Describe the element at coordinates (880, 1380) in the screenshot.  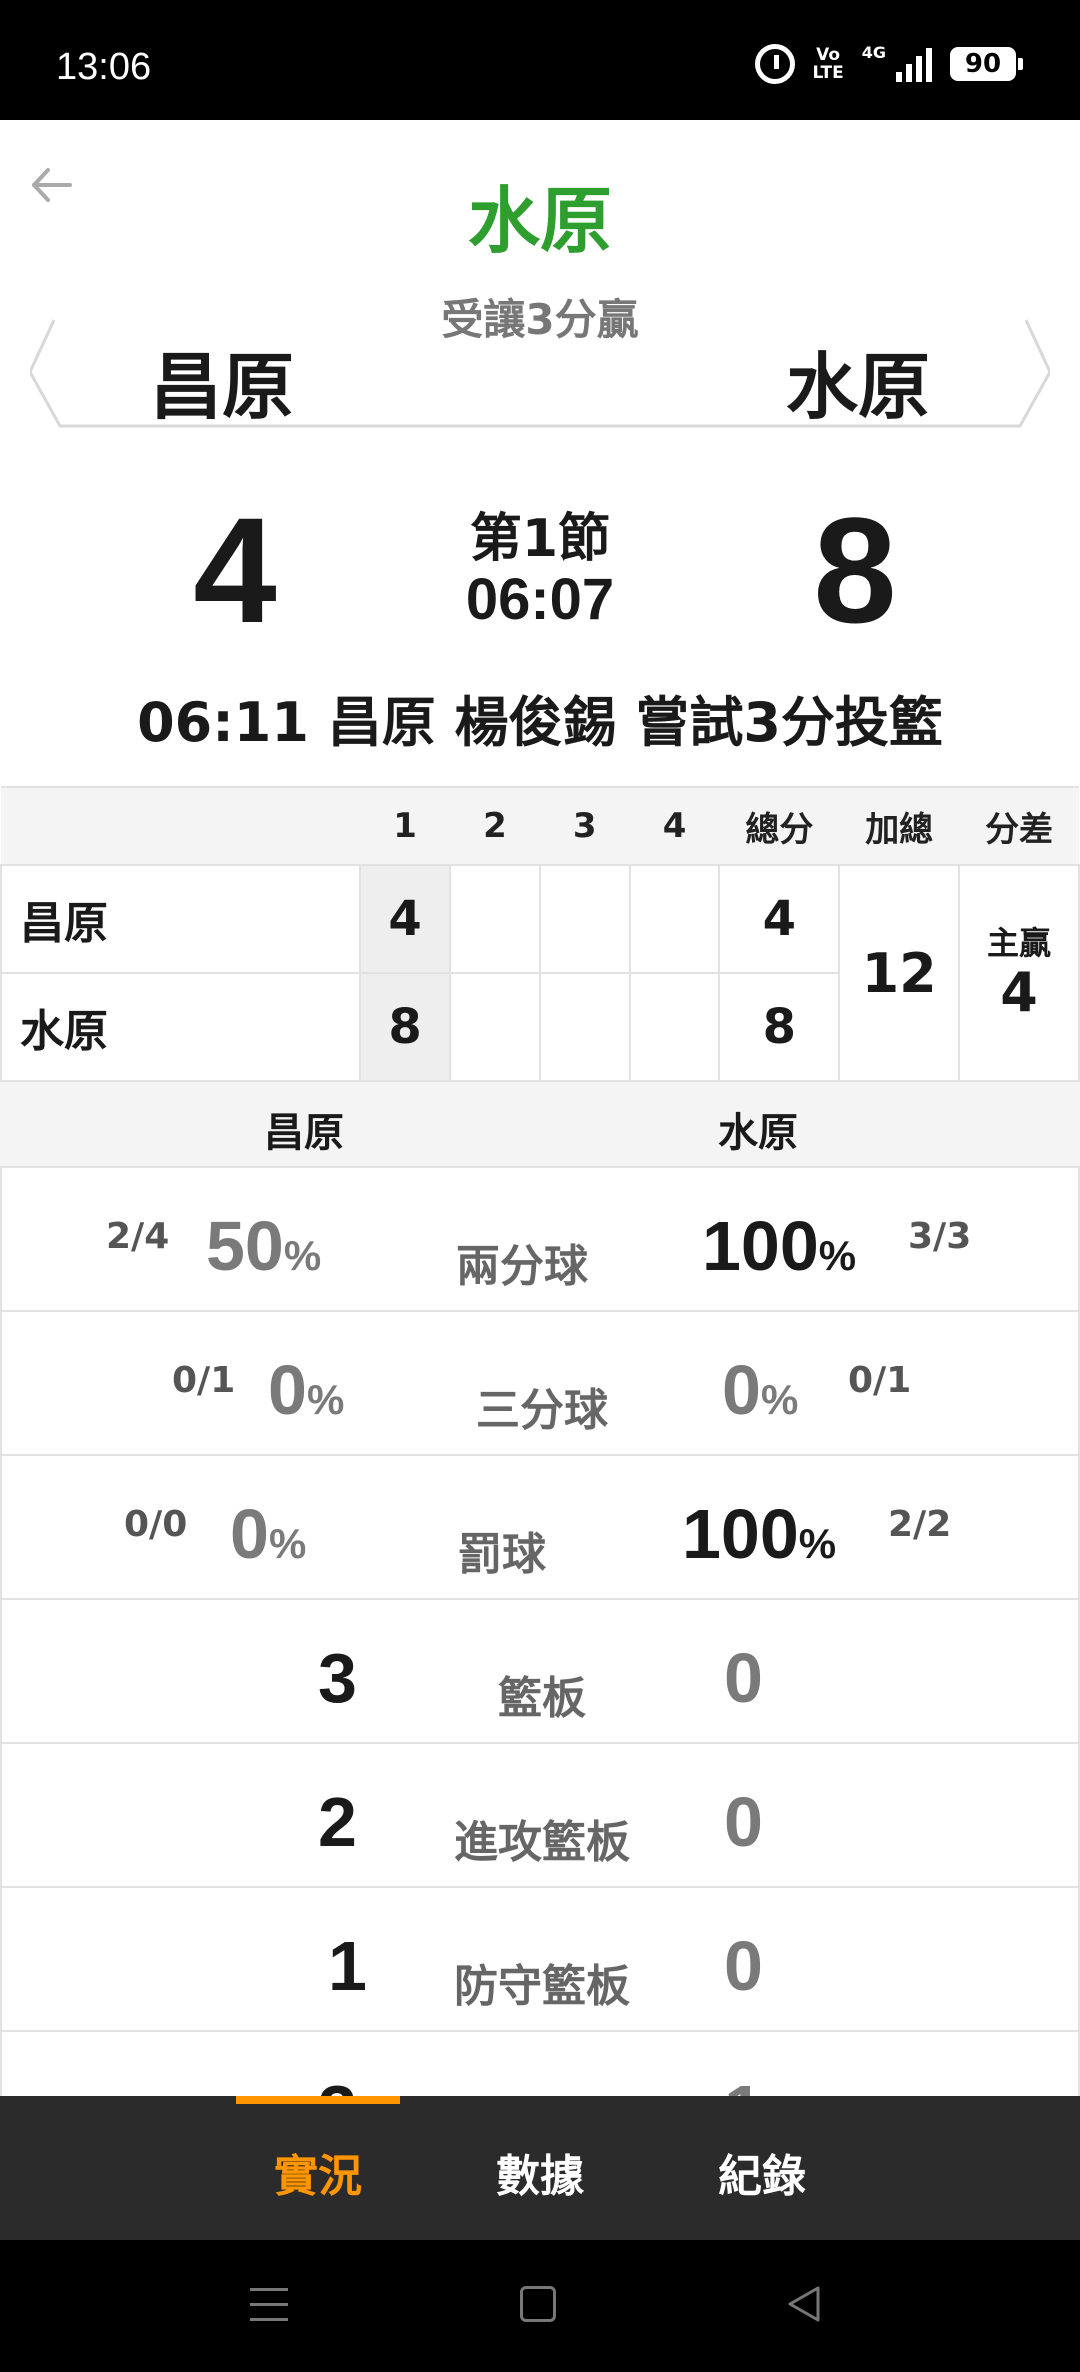
I see `right-fraction: 0/1` at that location.